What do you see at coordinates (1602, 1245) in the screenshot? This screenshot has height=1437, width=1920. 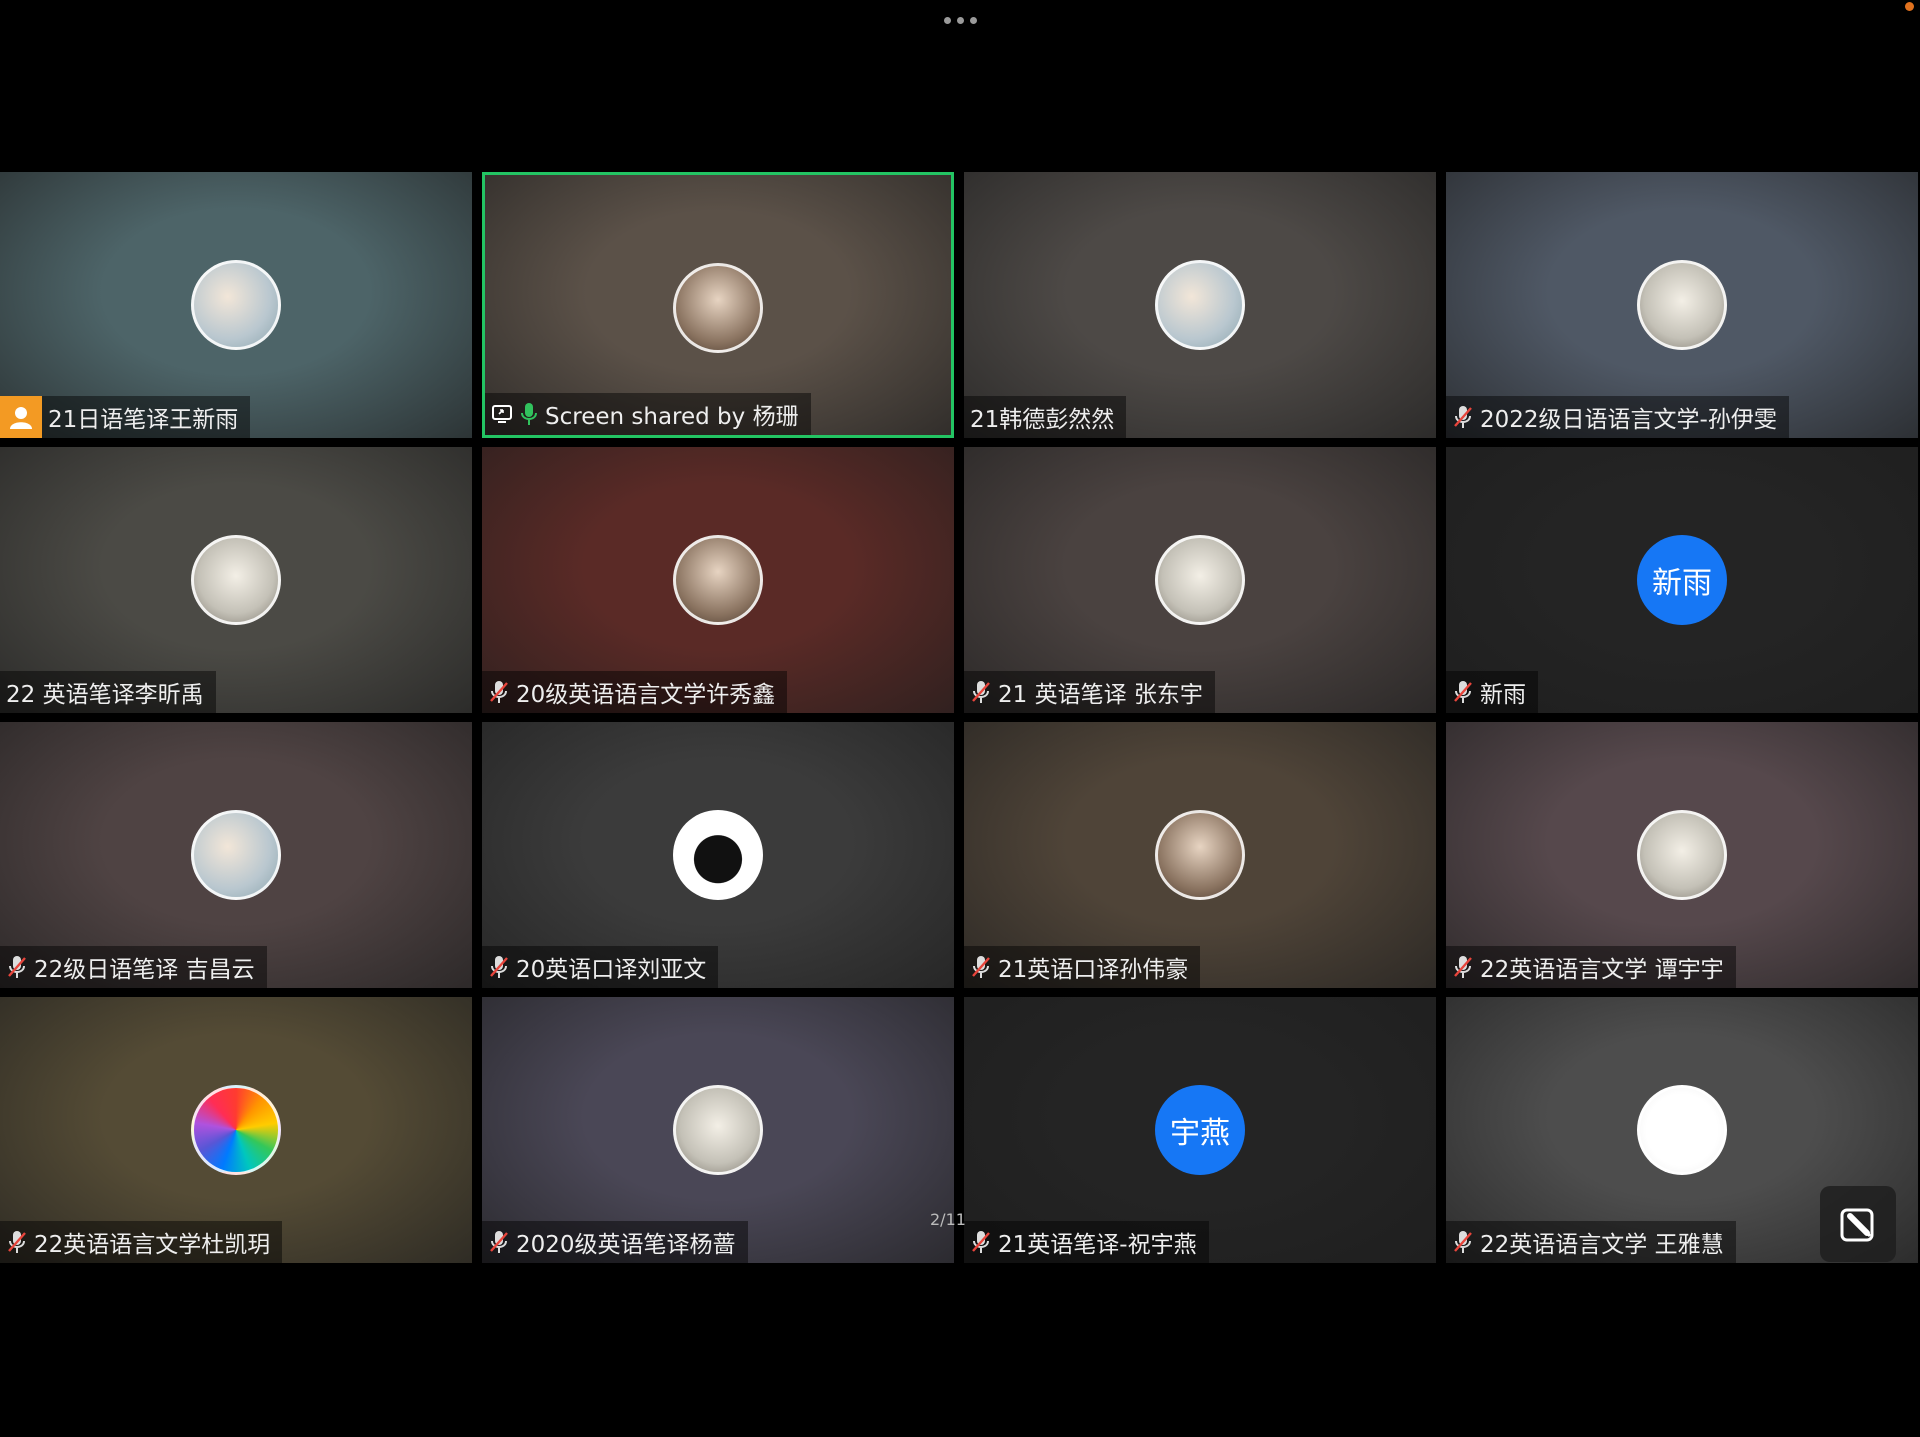 I see `participant-name: 22英语语言文学 王雅慧` at bounding box center [1602, 1245].